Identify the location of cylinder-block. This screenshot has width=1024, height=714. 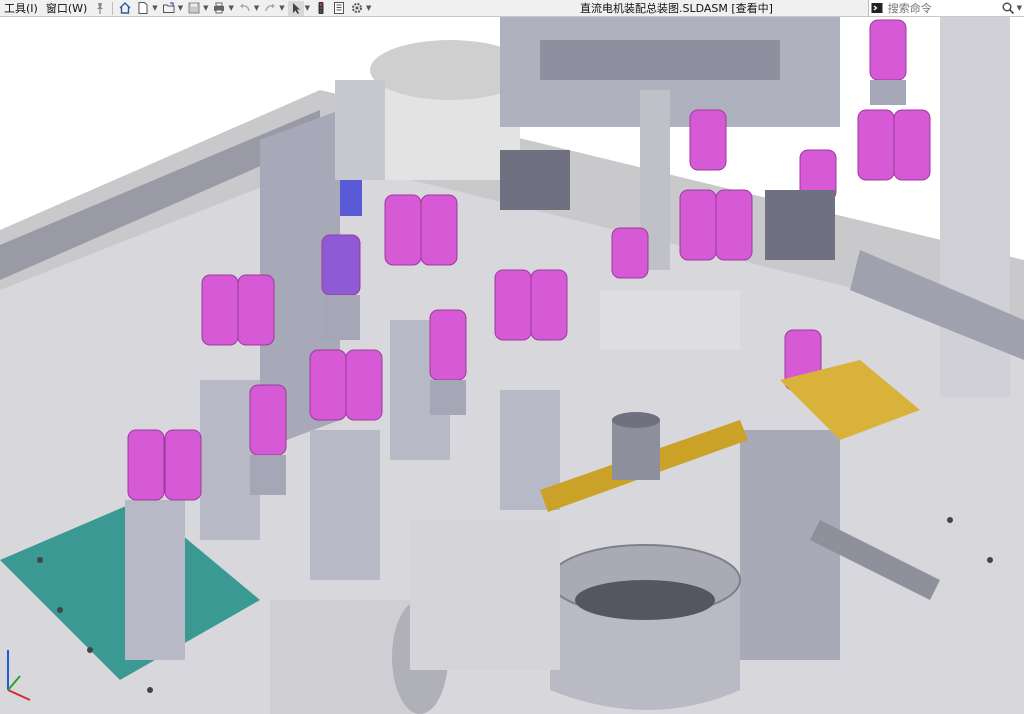
(636, 450).